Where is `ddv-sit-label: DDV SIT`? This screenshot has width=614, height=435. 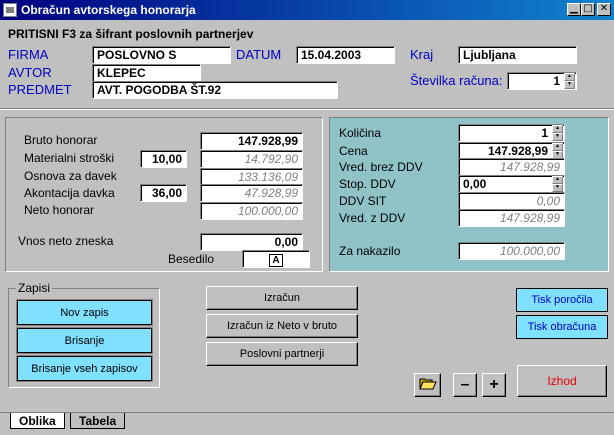
ddv-sit-label: DDV SIT is located at coordinates (363, 201).